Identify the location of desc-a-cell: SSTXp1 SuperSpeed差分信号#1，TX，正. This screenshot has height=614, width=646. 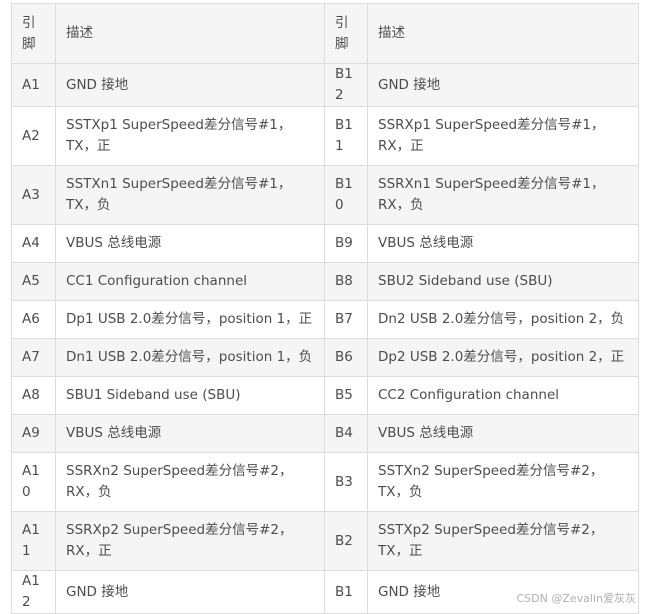
(190, 136).